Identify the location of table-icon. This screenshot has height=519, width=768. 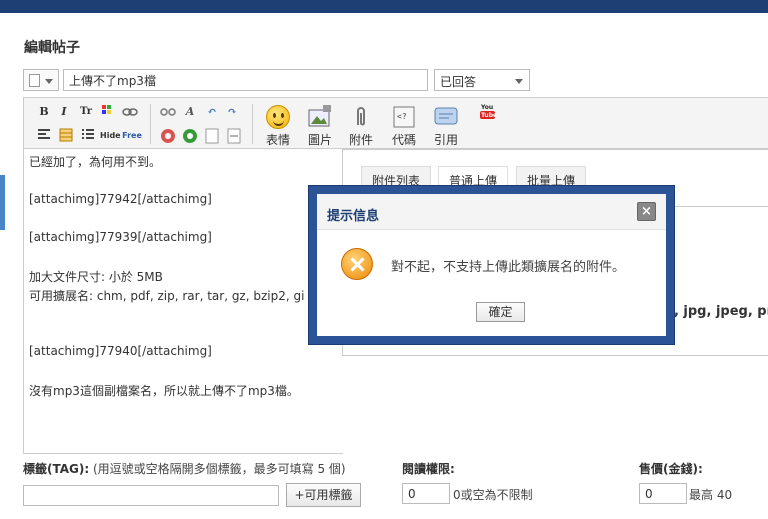
(66, 136).